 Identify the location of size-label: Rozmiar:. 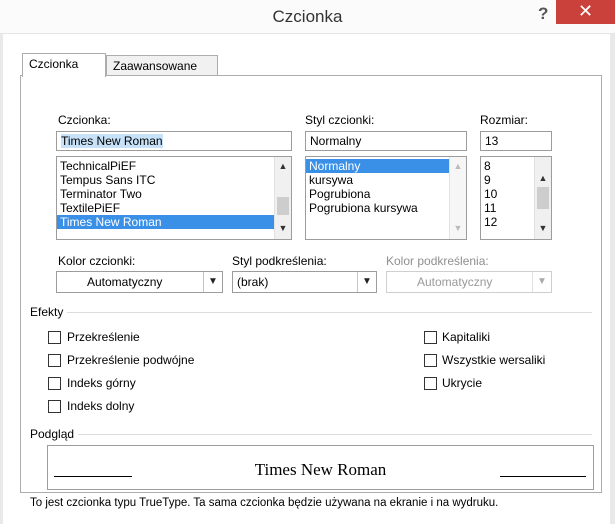
(504, 120).